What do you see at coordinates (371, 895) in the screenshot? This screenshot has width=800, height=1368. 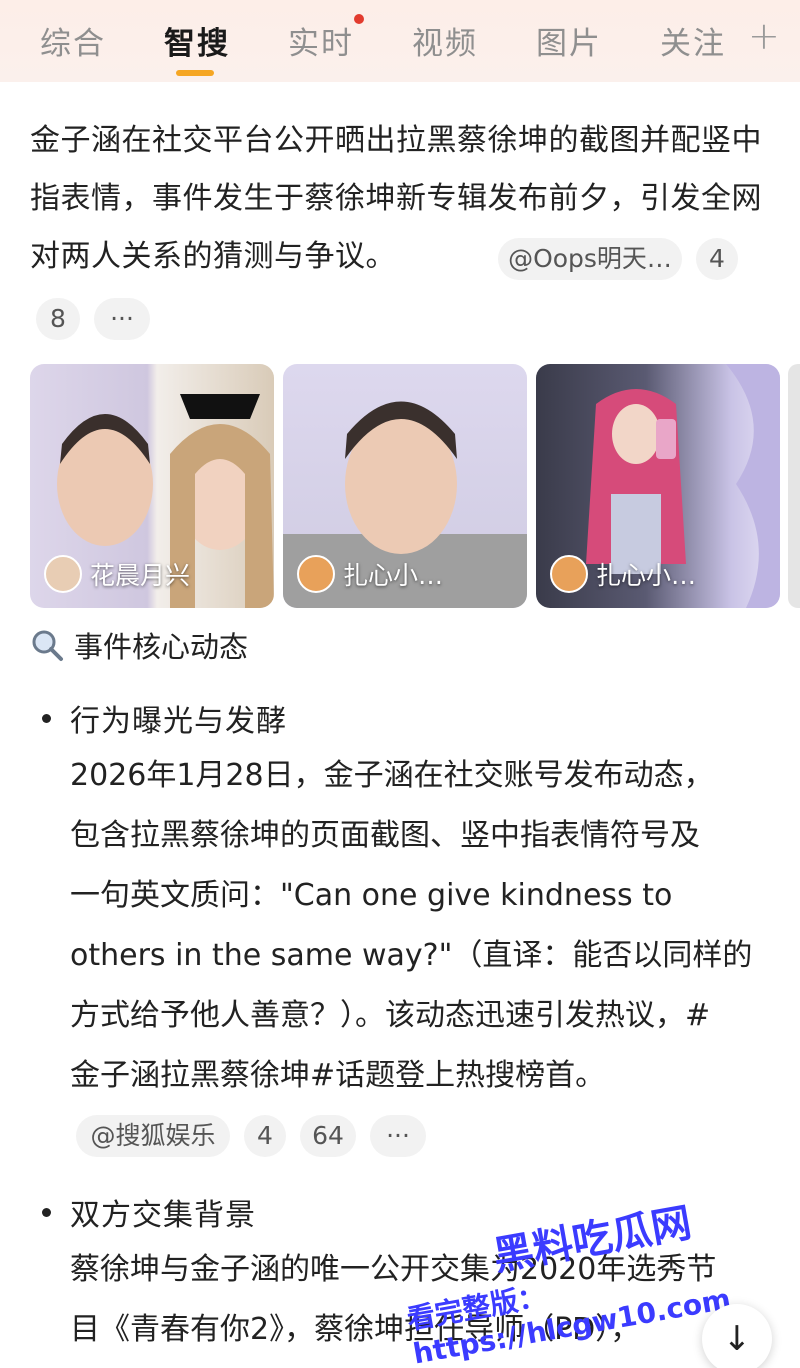 I see `paragraph-line: 一句英文质问："Can one give kindness to` at bounding box center [371, 895].